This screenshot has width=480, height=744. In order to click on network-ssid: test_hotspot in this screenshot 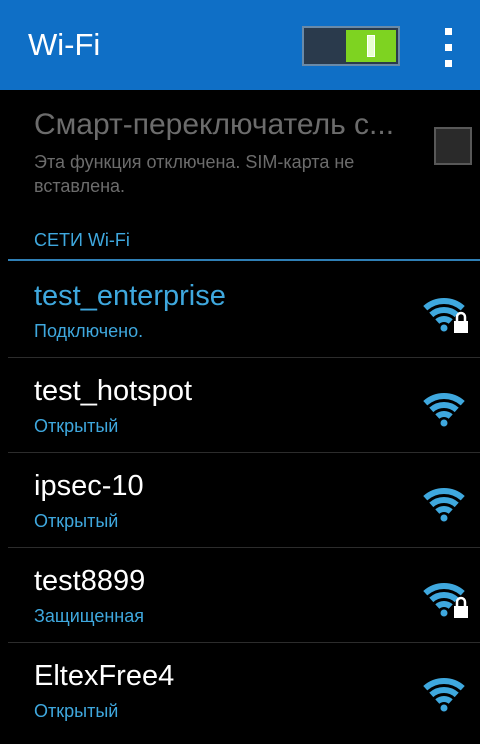, I will do `click(113, 391)`.